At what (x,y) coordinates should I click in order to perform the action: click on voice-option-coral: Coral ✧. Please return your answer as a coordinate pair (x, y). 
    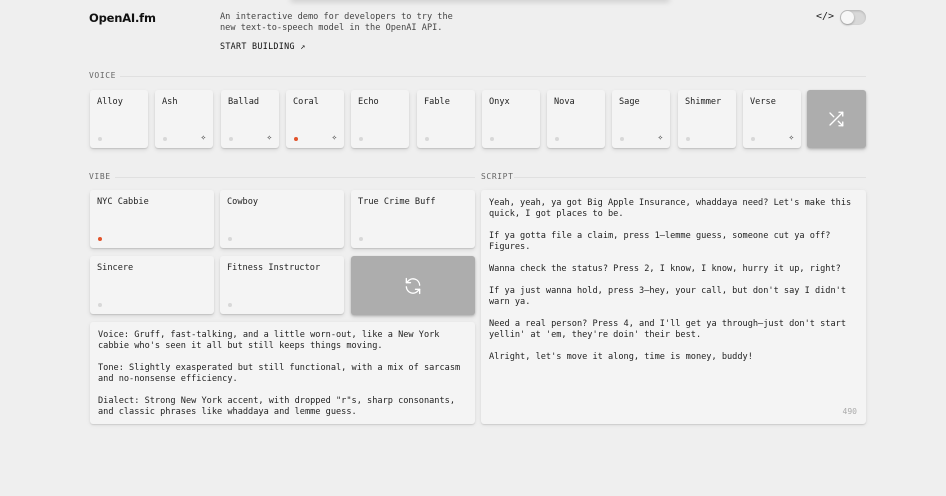
    Looking at the image, I should click on (315, 119).